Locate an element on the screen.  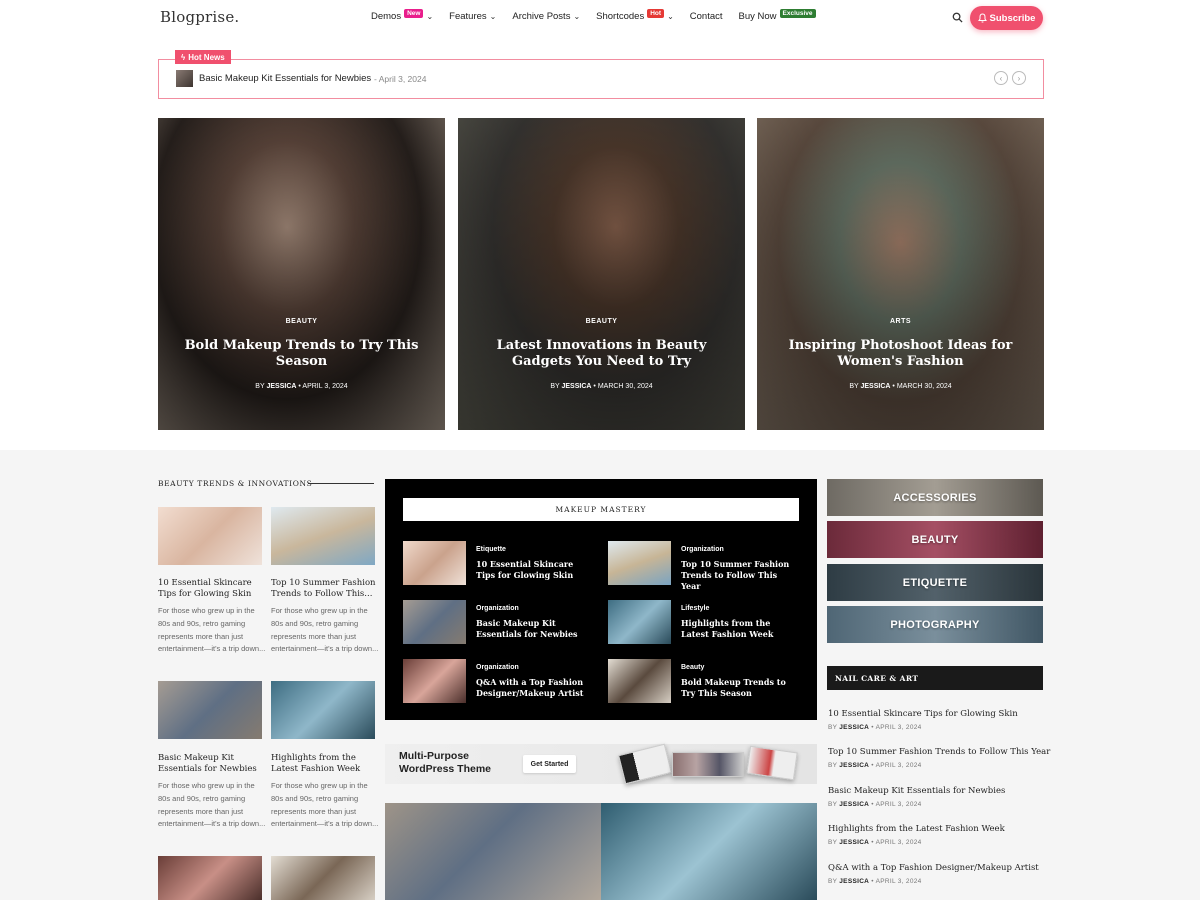
hero-meta: BY JESSICA • MARCH 30, 2024 is located at coordinates (601, 386).